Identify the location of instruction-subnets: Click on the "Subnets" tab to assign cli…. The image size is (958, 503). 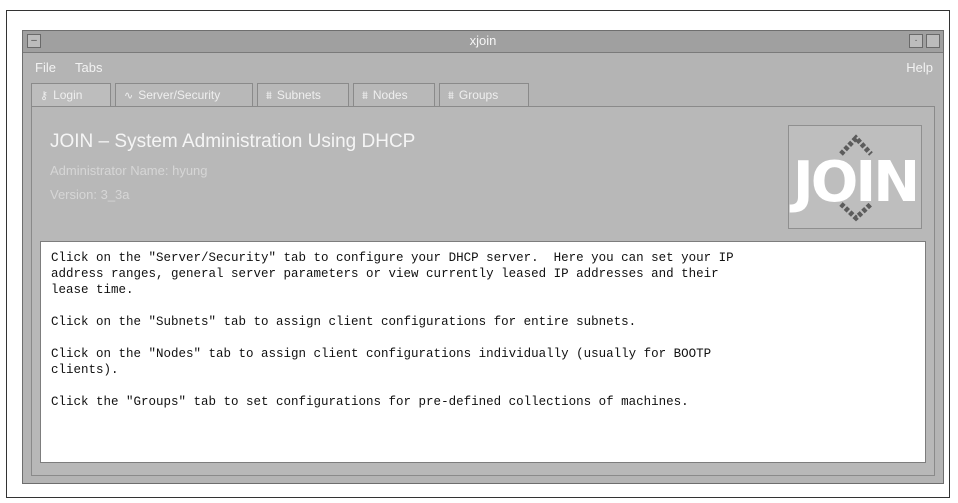
(344, 322).